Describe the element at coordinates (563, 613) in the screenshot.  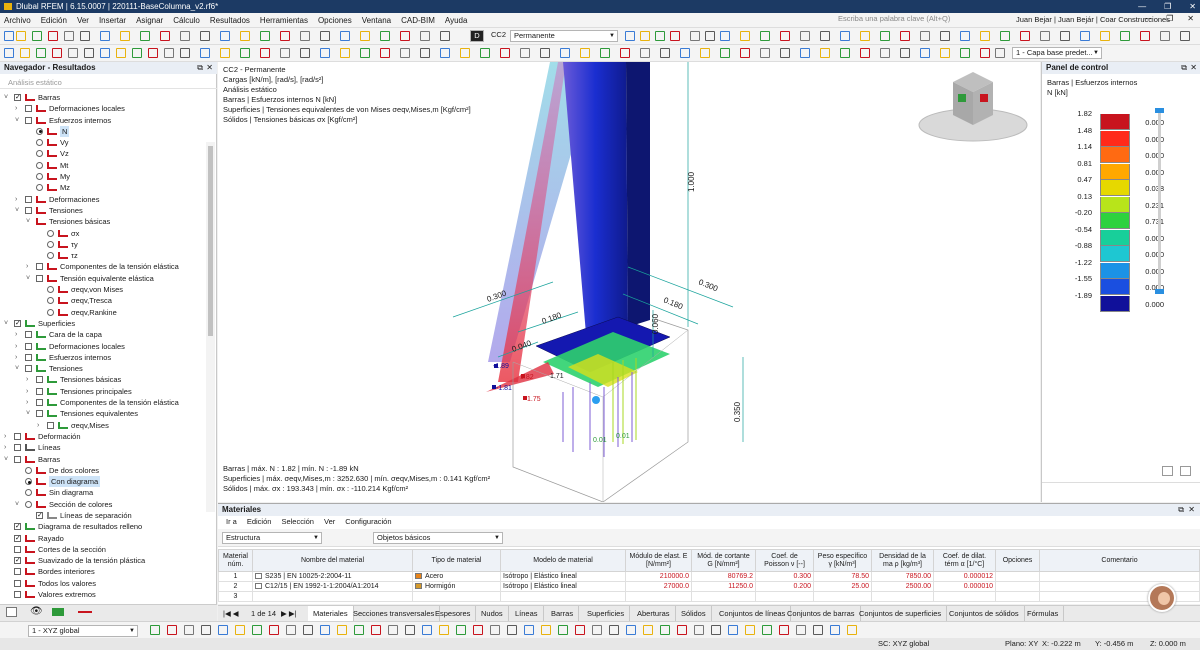
I see `tab-barras: Barras` at that location.